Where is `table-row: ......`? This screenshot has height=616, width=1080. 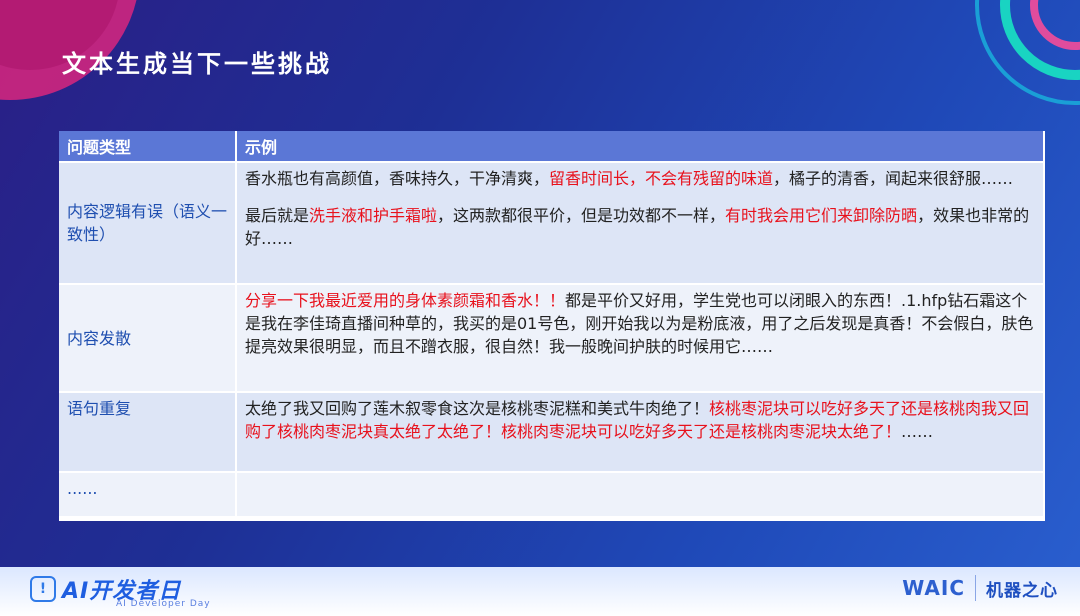 table-row: ...... is located at coordinates (552, 493).